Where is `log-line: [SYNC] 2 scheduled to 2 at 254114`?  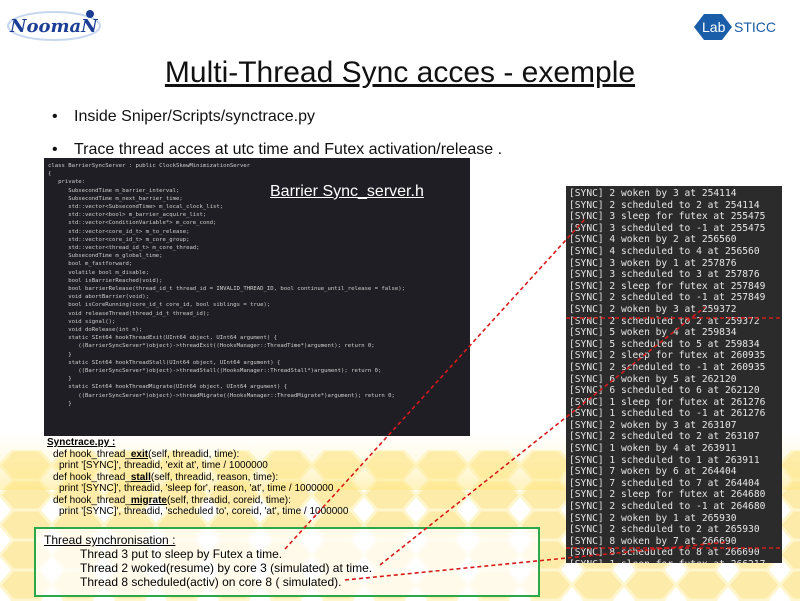
log-line: [SYNC] 2 scheduled to 2 at 254114 is located at coordinates (664, 205).